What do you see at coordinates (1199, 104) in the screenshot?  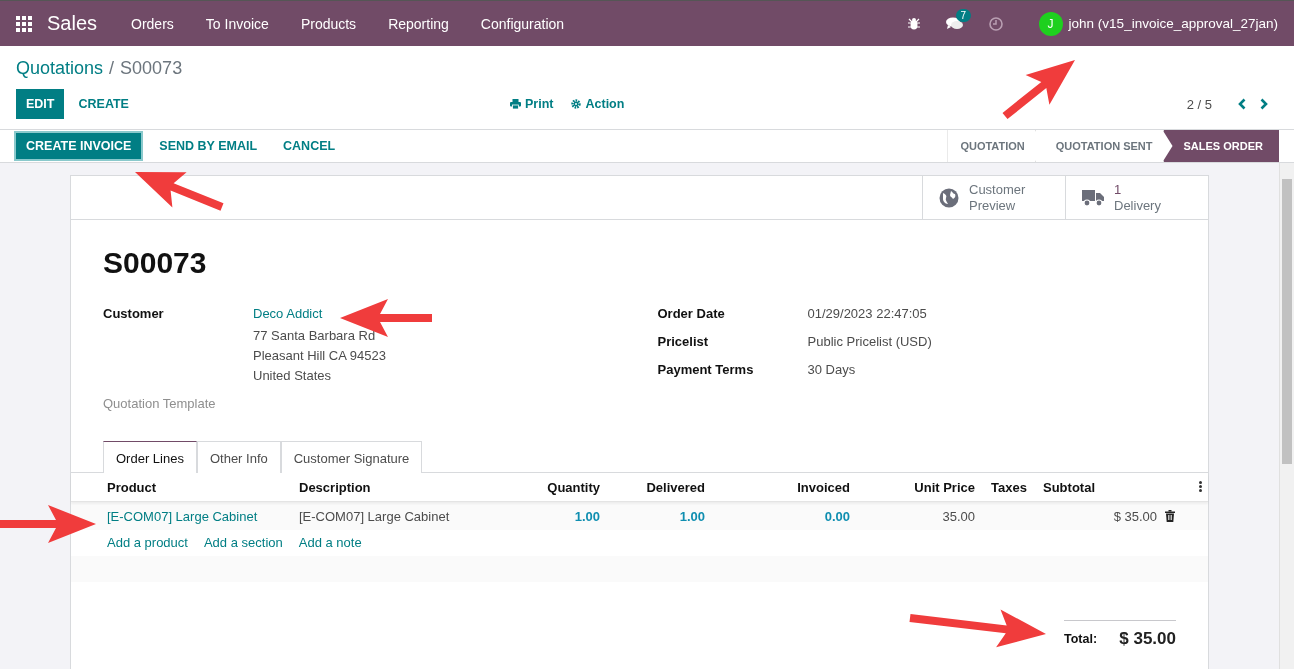 I see `pager-counter: 2 / 5` at bounding box center [1199, 104].